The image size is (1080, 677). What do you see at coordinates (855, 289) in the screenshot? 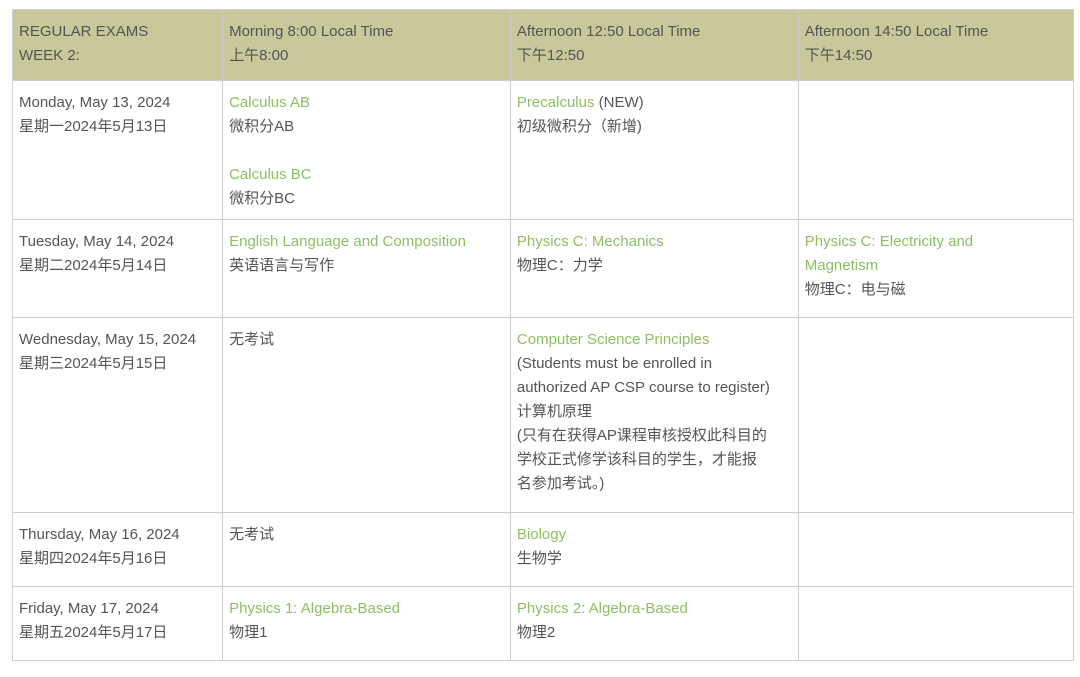
I see `exam-zh: 物理C：电与磁` at bounding box center [855, 289].